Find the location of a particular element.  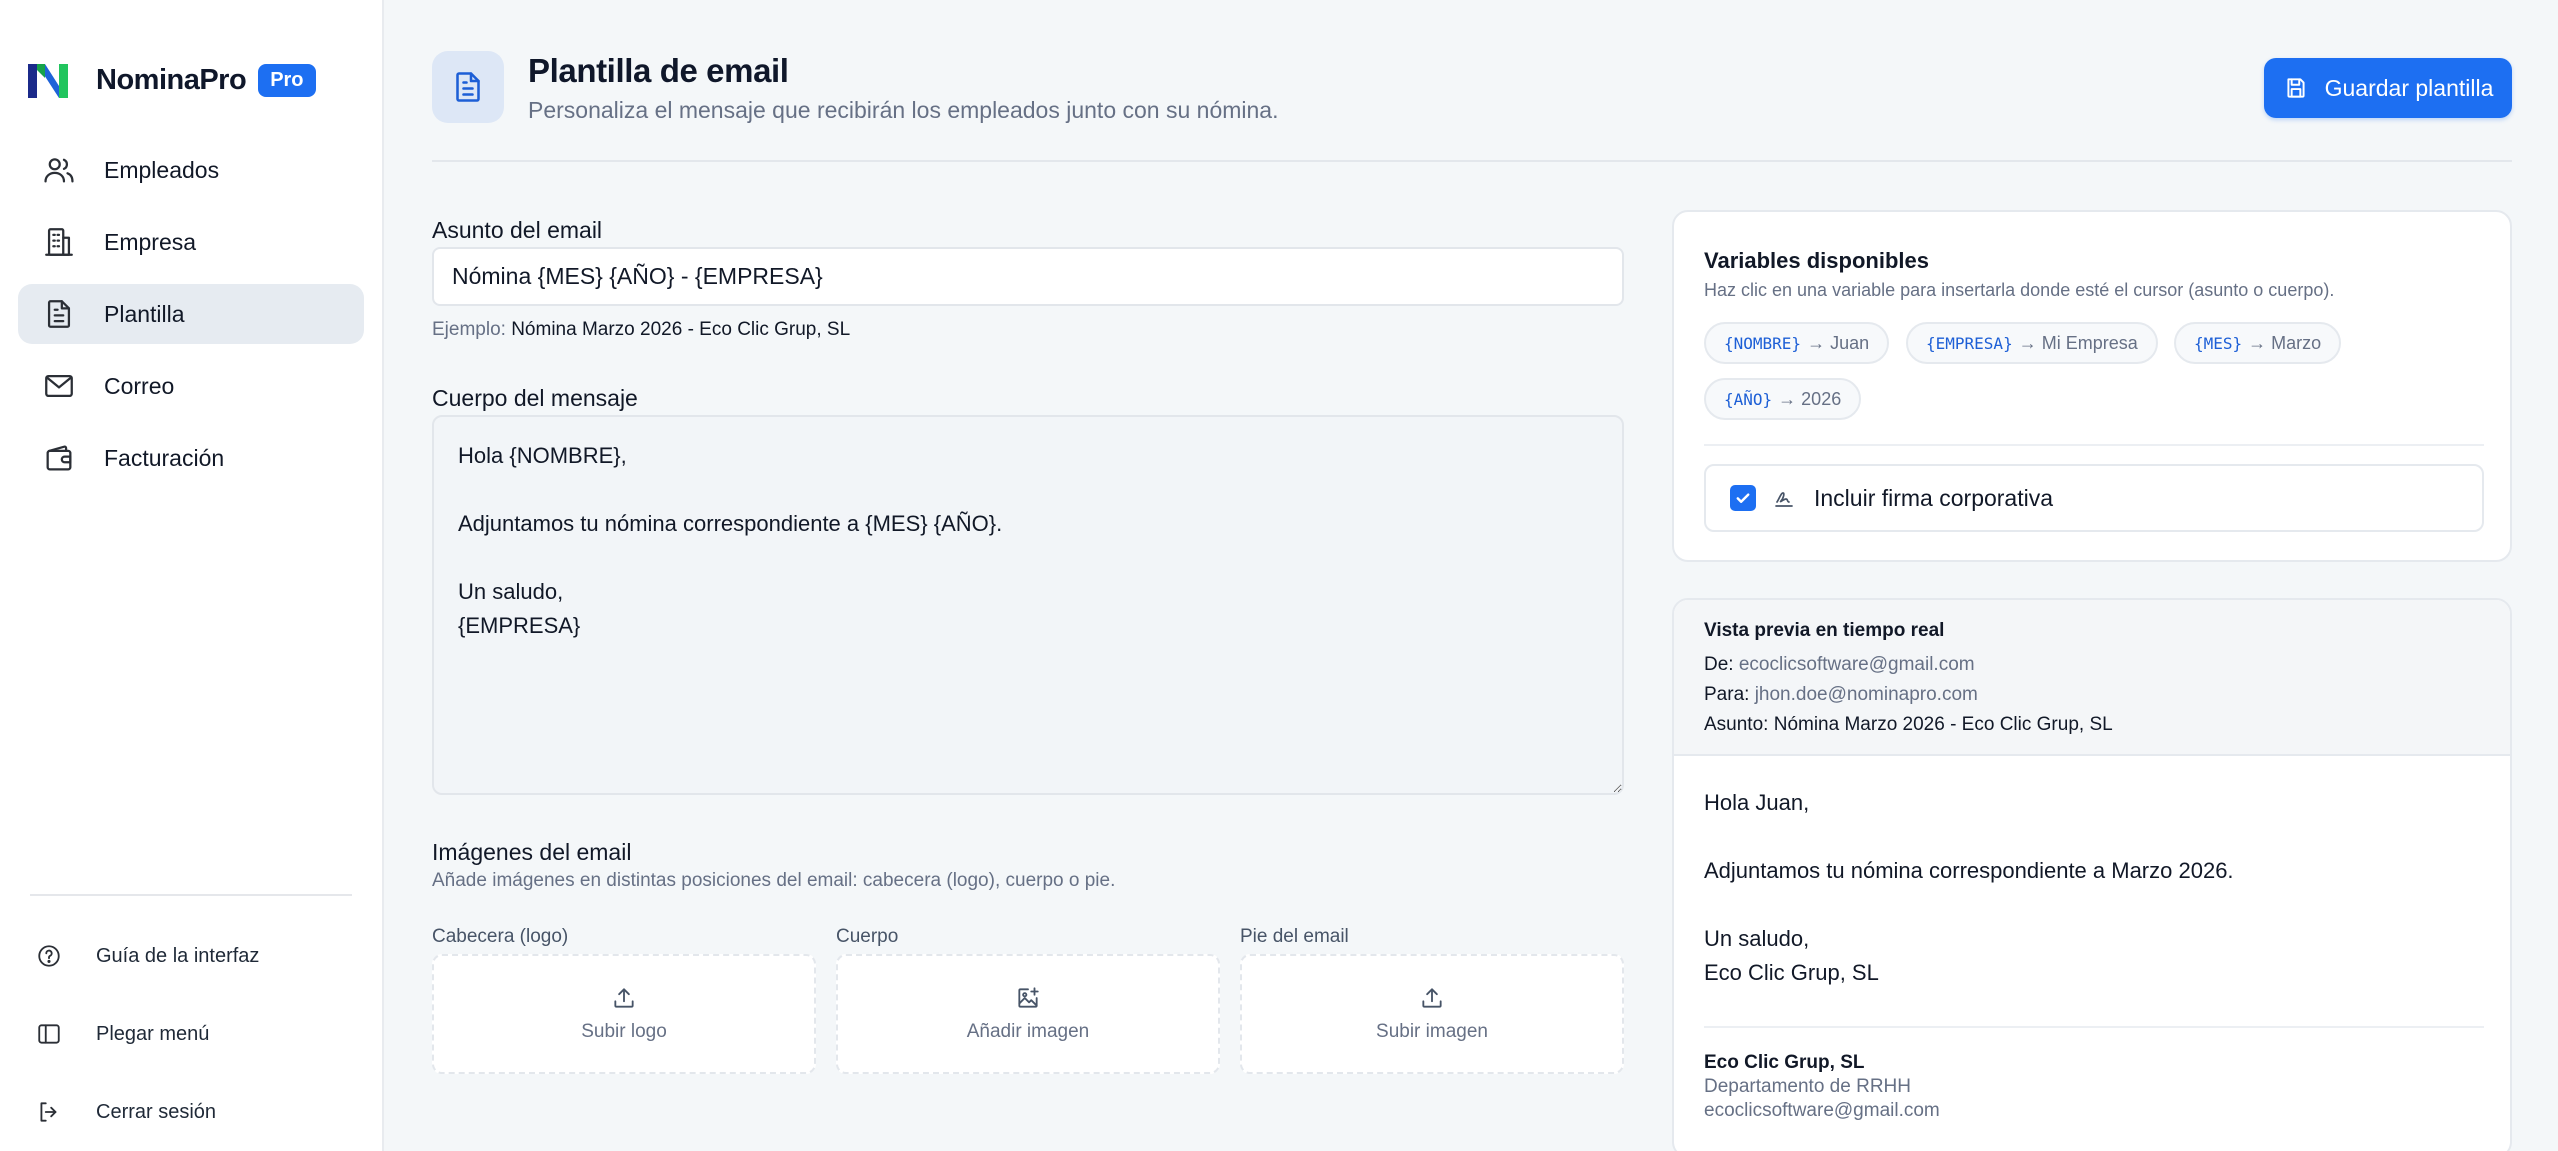

example-prefix: Ejemplo: is located at coordinates (469, 329).